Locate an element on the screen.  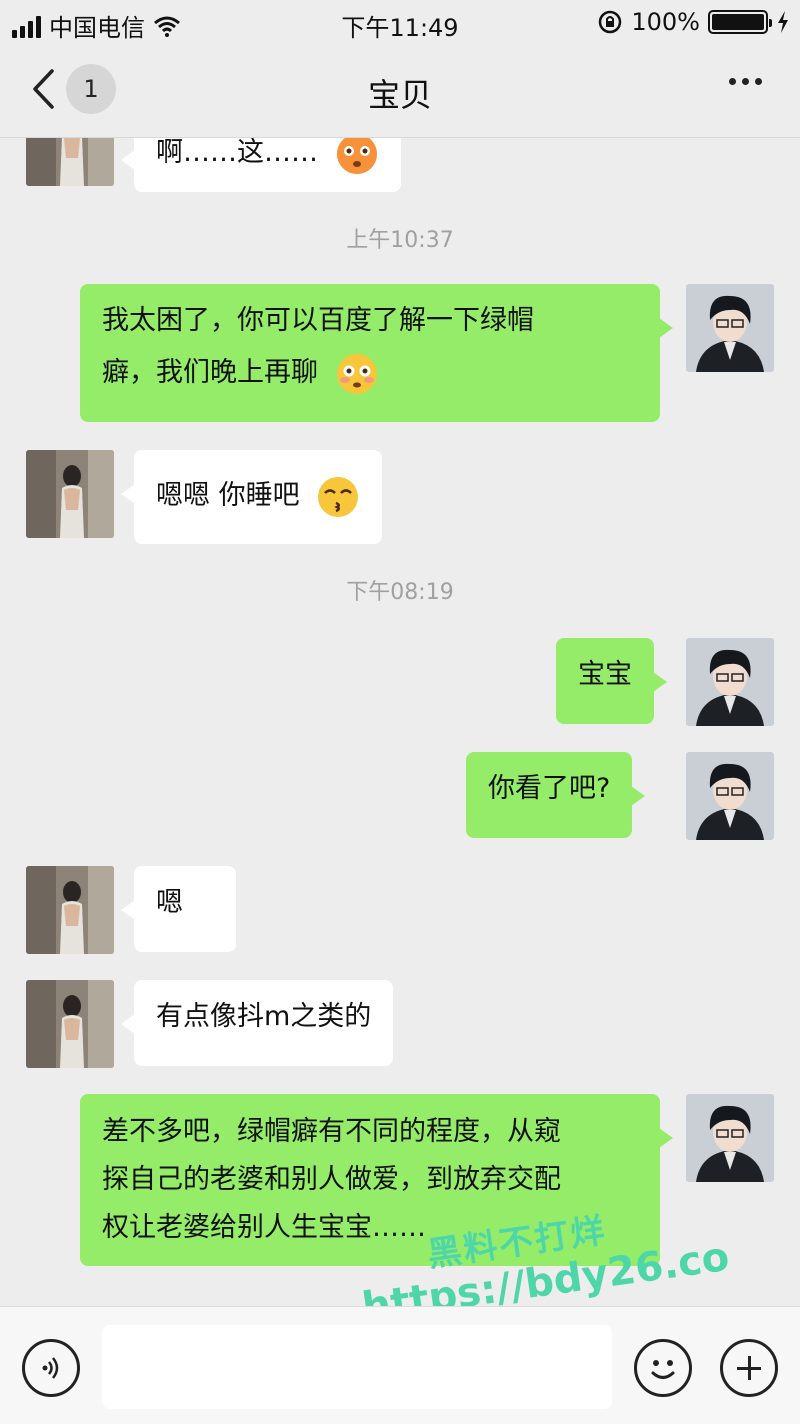
message-bubble-incoming: 嗯 is located at coordinates (178, 909).